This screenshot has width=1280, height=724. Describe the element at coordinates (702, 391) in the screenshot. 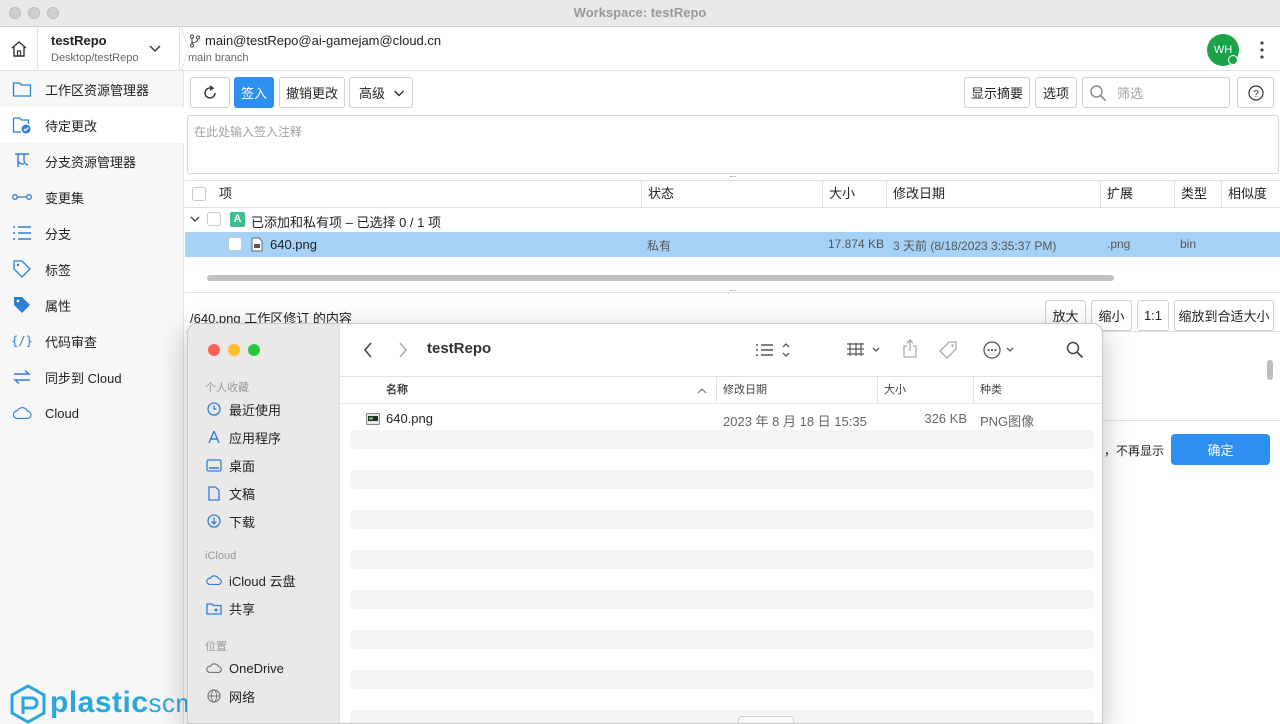

I see `sort-ascending-icon` at that location.